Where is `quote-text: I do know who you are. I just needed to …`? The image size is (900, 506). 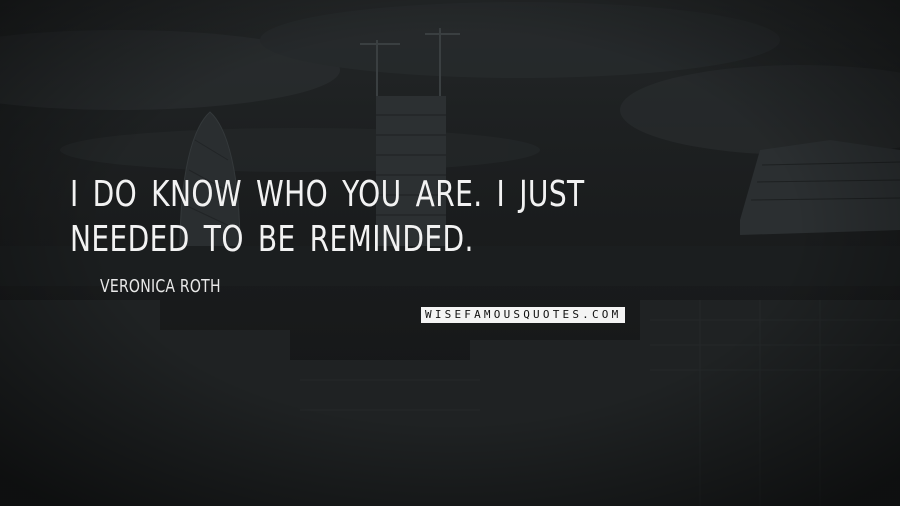 quote-text: I do know who you are. I just needed to … is located at coordinates (327, 217).